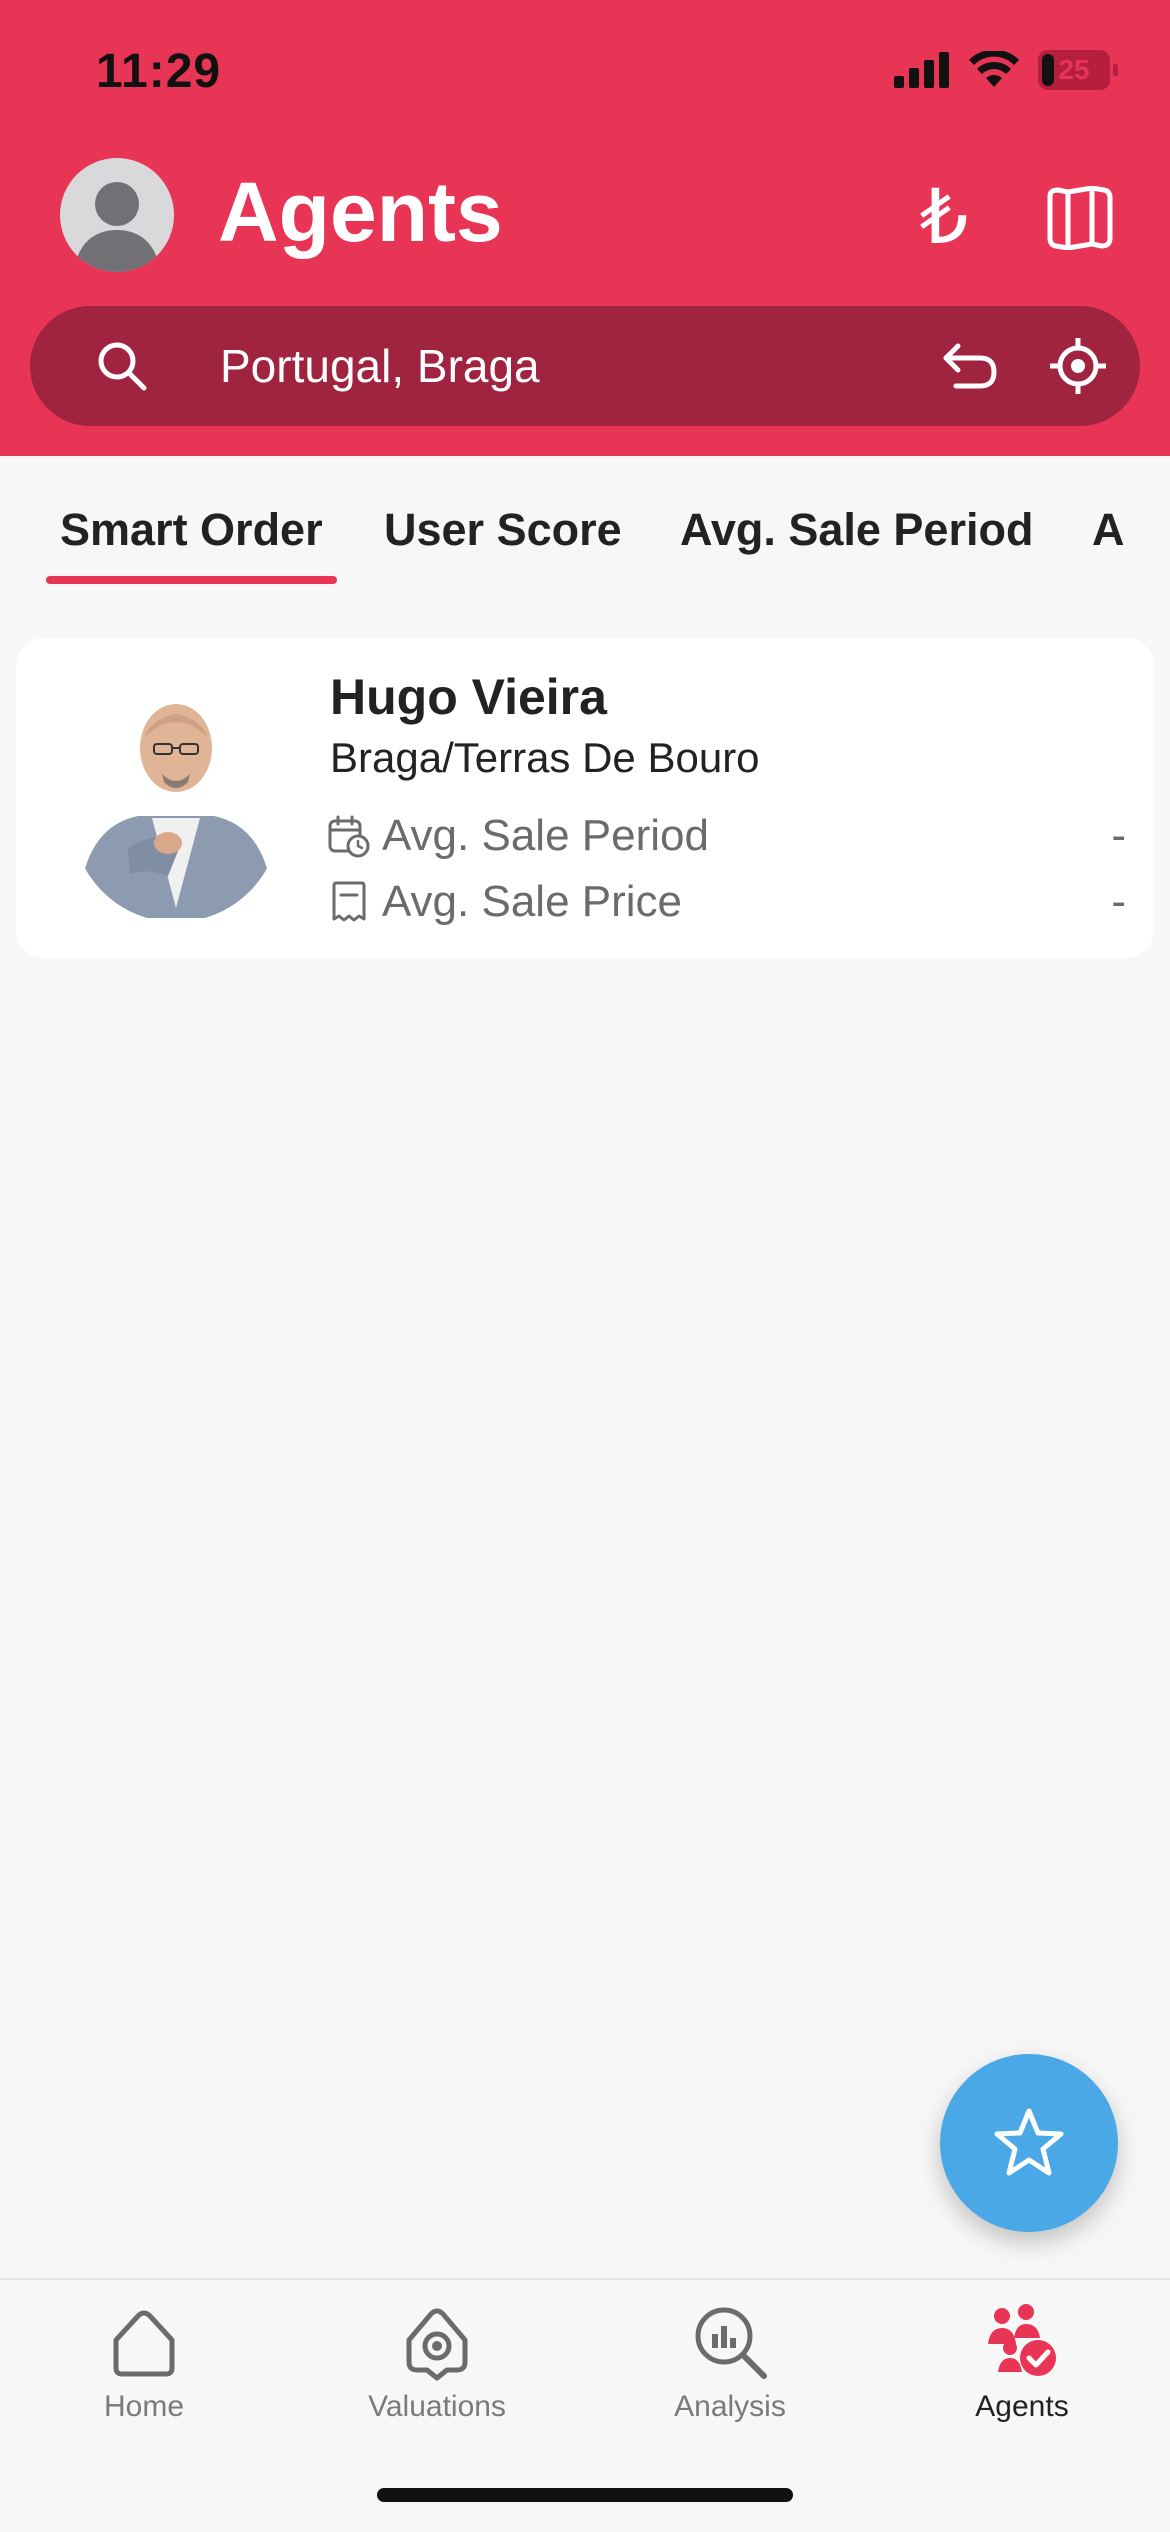 The image size is (1170, 2532). Describe the element at coordinates (159, 71) in the screenshot. I see `status-time: 11:29` at that location.